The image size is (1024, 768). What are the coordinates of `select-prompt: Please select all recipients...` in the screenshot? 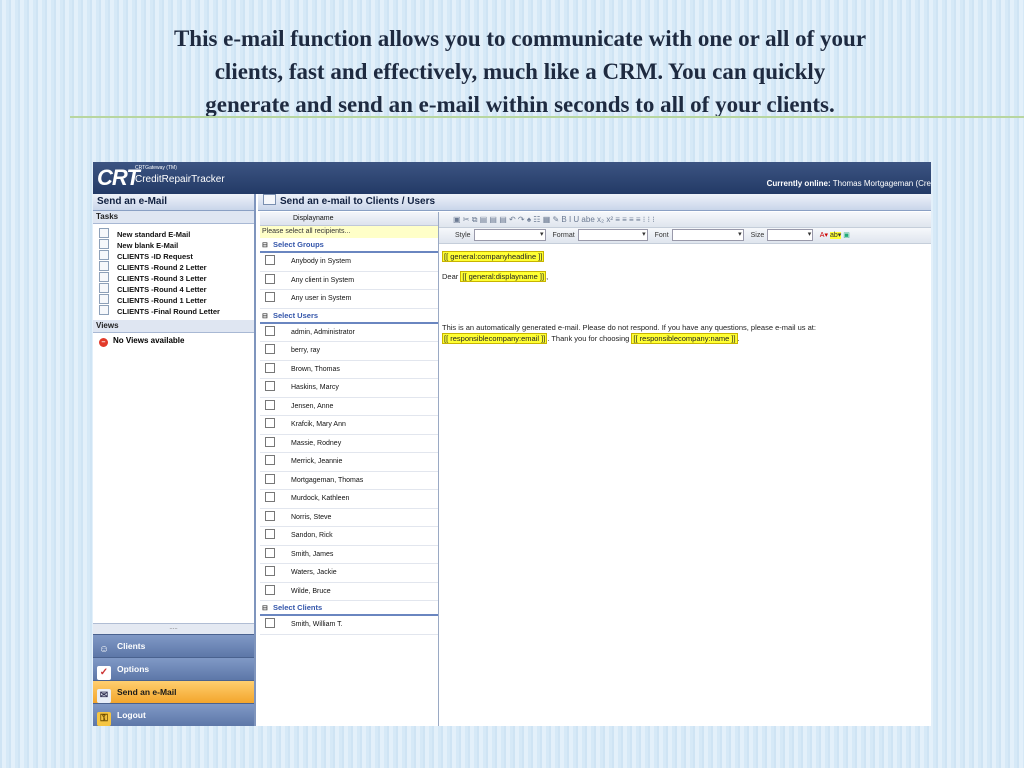 It's located at (349, 232).